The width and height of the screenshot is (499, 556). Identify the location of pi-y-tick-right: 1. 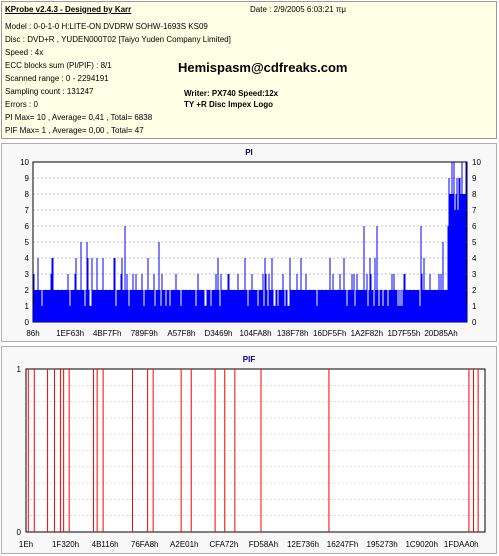
(474, 306).